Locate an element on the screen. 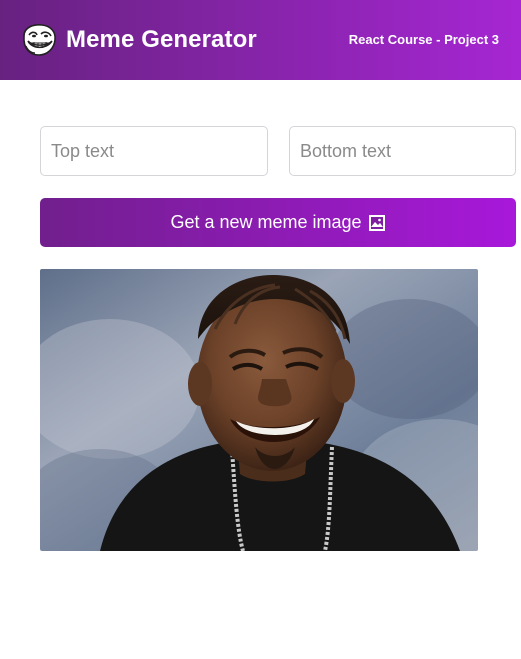 This screenshot has width=521, height=659. get-meme-button: Get a new meme image is located at coordinates (278, 222).